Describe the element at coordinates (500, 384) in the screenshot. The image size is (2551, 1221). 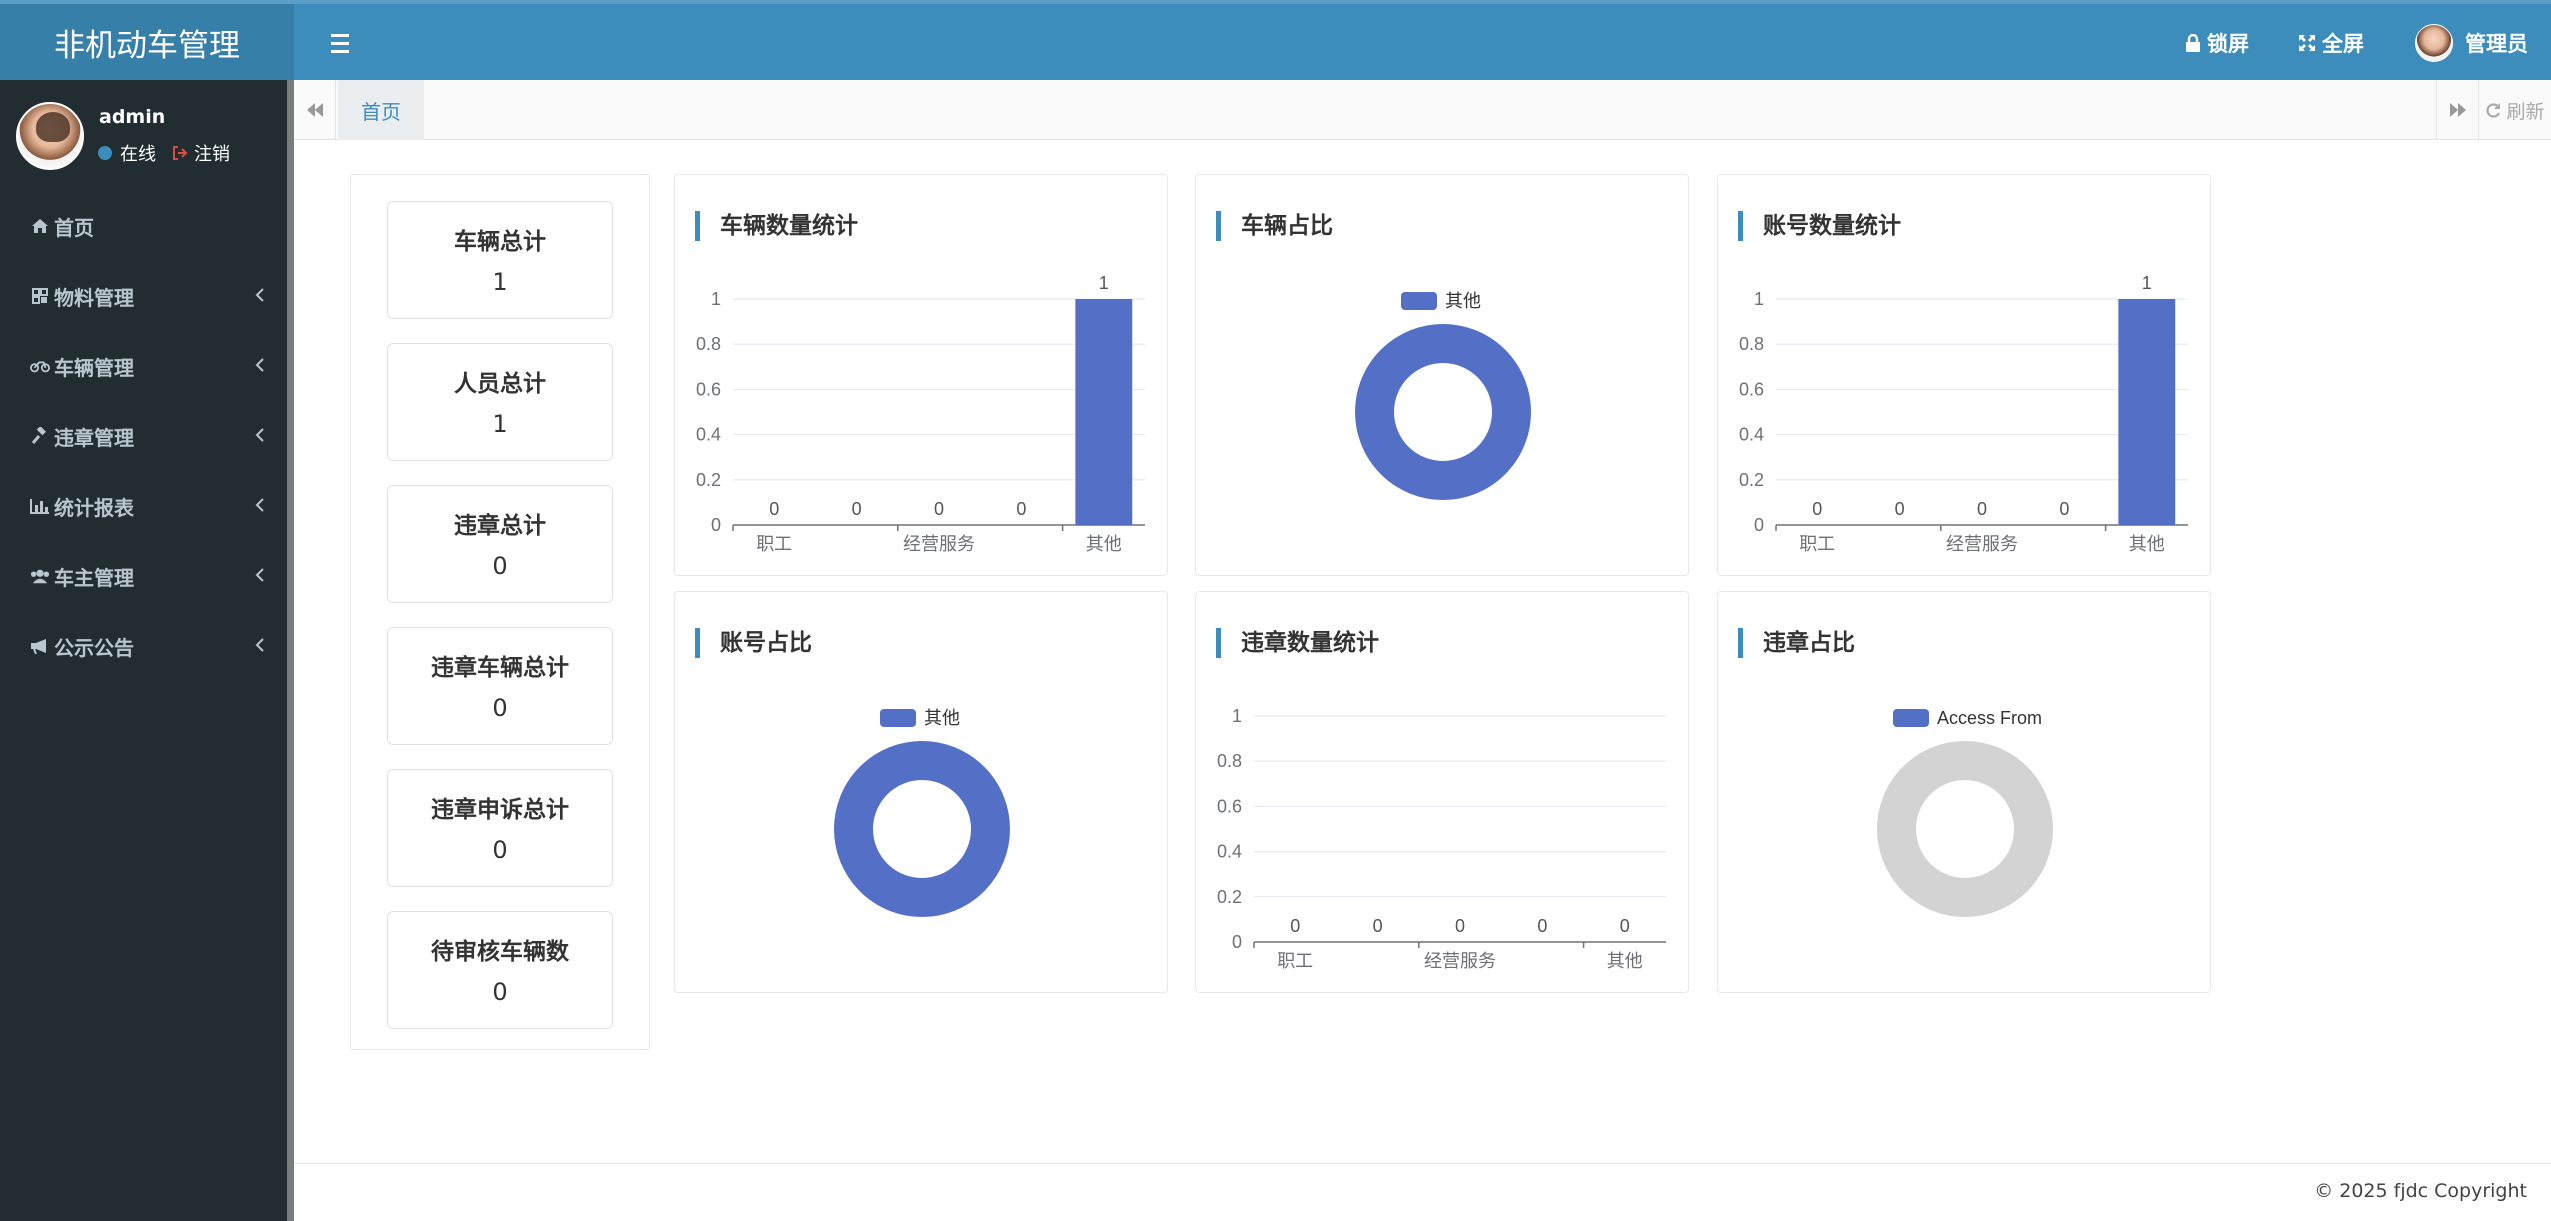
I see `stat-label: 人员总计` at that location.